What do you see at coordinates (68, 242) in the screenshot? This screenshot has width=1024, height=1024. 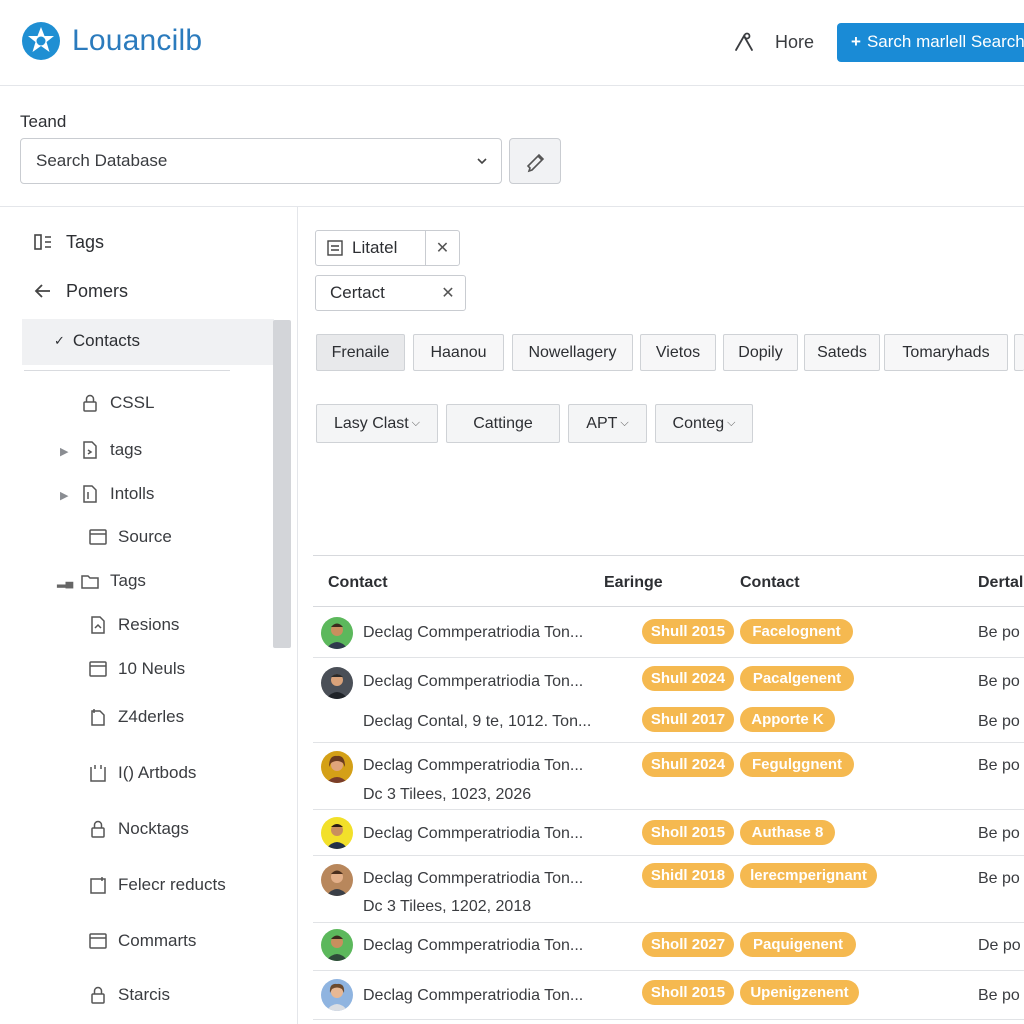 I see `sidebar-item-tags: Tags` at bounding box center [68, 242].